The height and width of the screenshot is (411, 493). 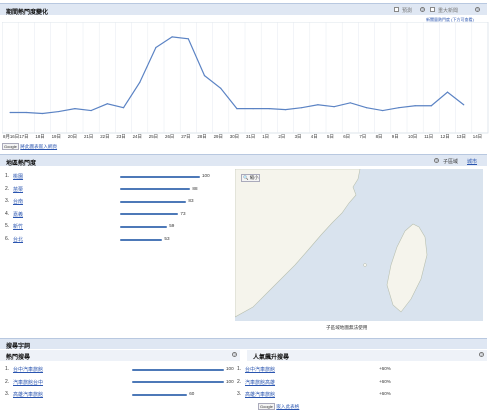 What do you see at coordinates (18, 226) in the screenshot?
I see `region-link: 新竹` at bounding box center [18, 226].